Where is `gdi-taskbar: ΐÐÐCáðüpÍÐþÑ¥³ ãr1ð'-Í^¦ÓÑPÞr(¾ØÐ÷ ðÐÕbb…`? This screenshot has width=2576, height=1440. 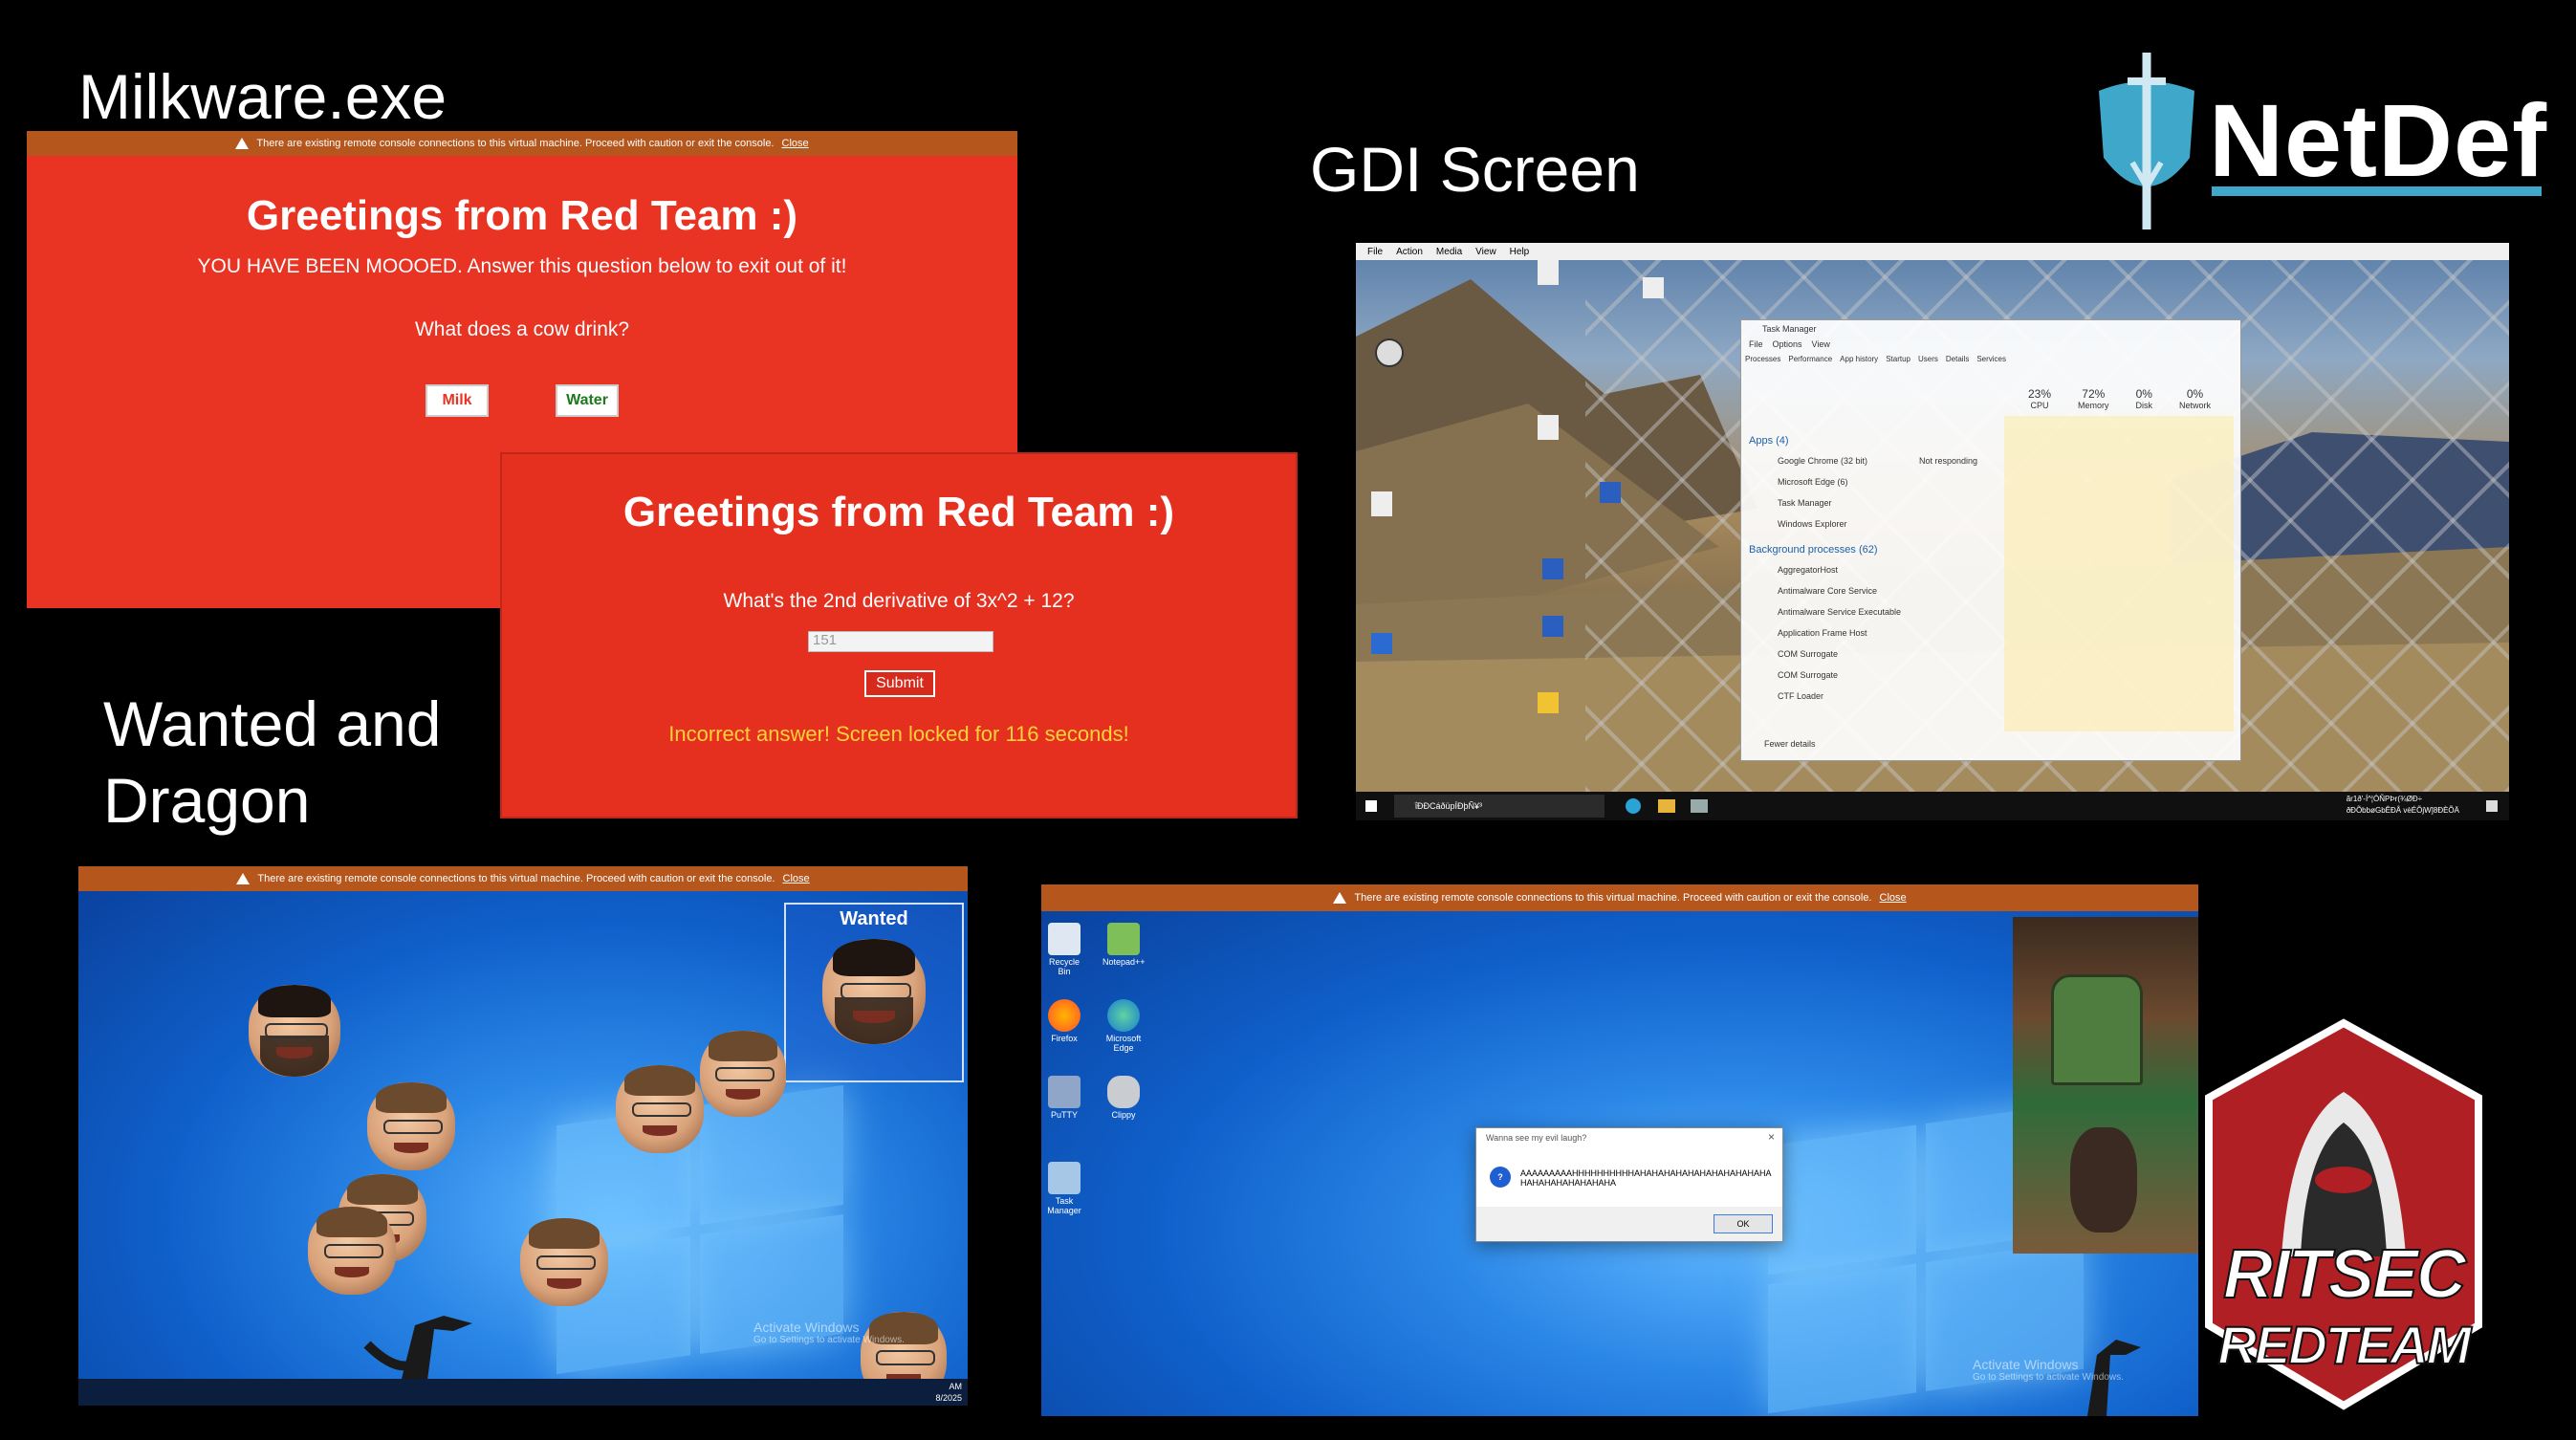 gdi-taskbar: ΐÐÐCáðüpÍÐþÑ¥³ ãr1ð'-Í^¦ÓÑPÞr(¾ØÐ÷ ðÐÕbb… is located at coordinates (1932, 806).